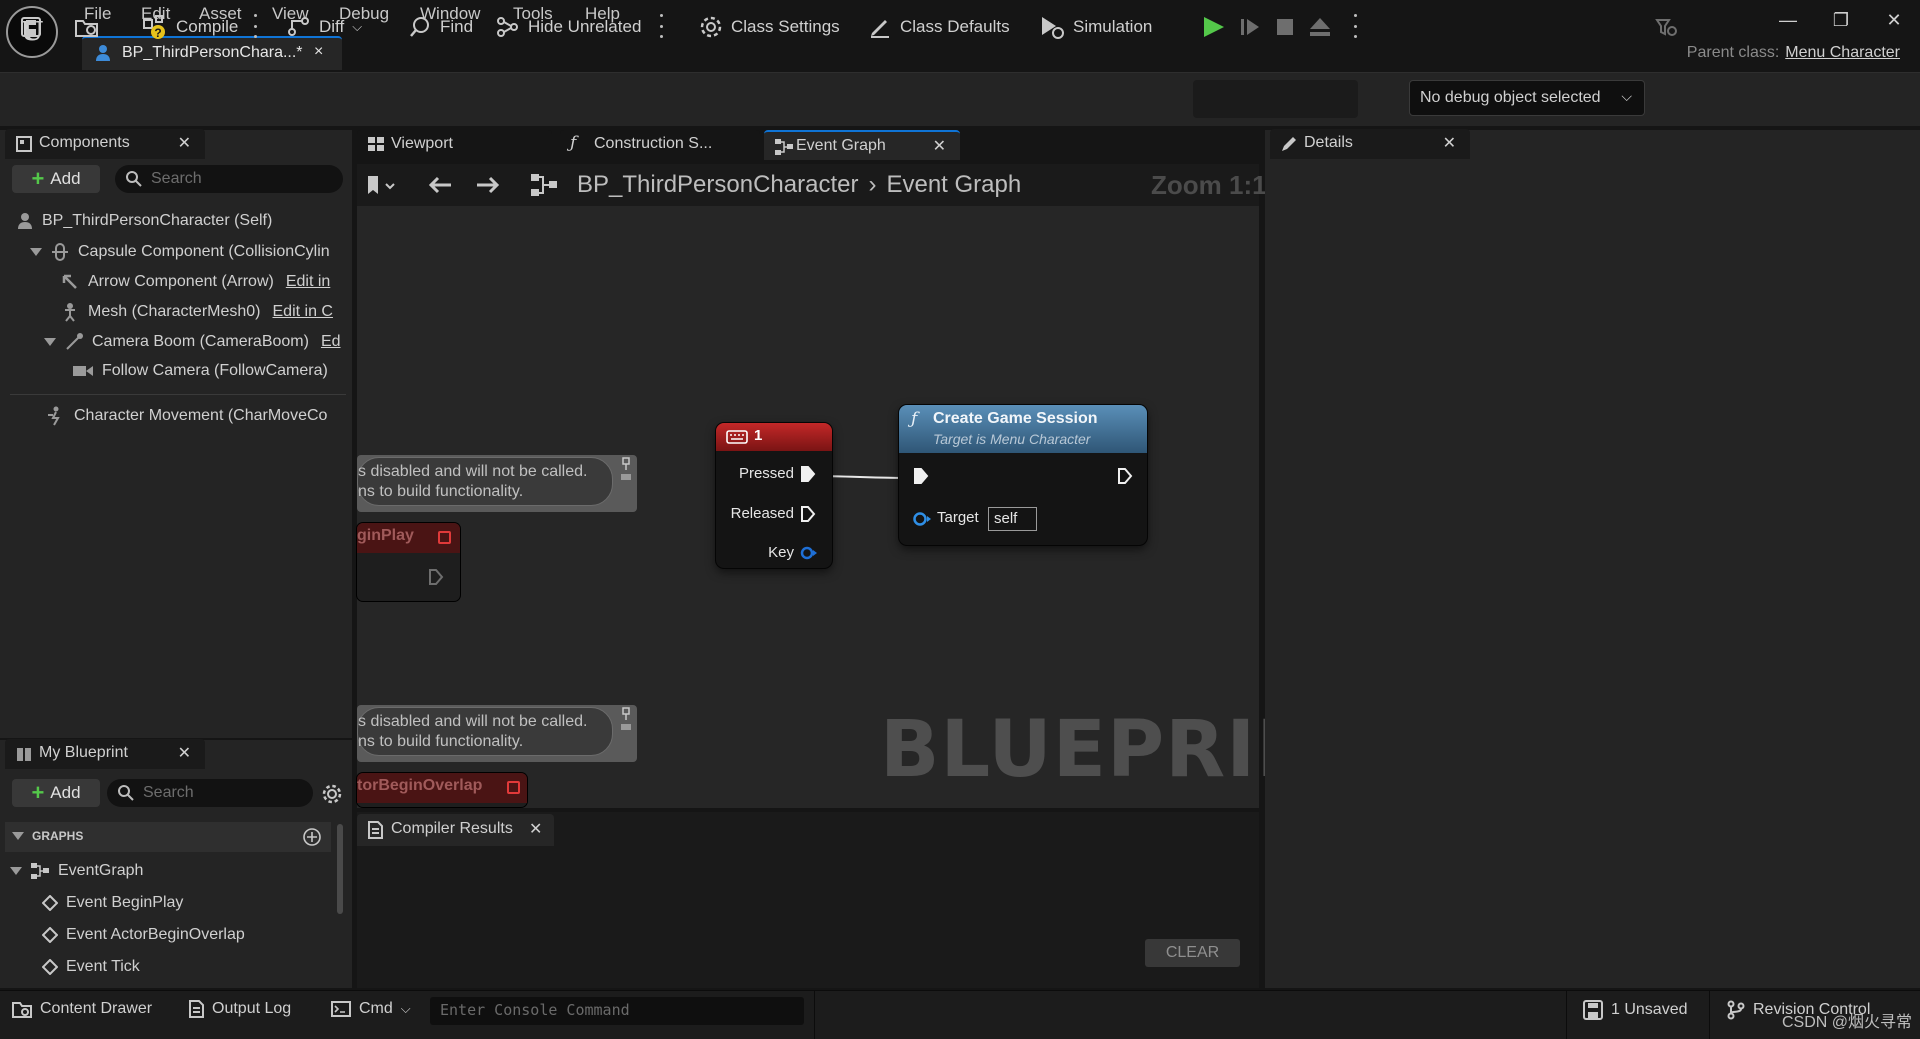 The image size is (1920, 1039). I want to click on viewport-icon, so click(376, 144).